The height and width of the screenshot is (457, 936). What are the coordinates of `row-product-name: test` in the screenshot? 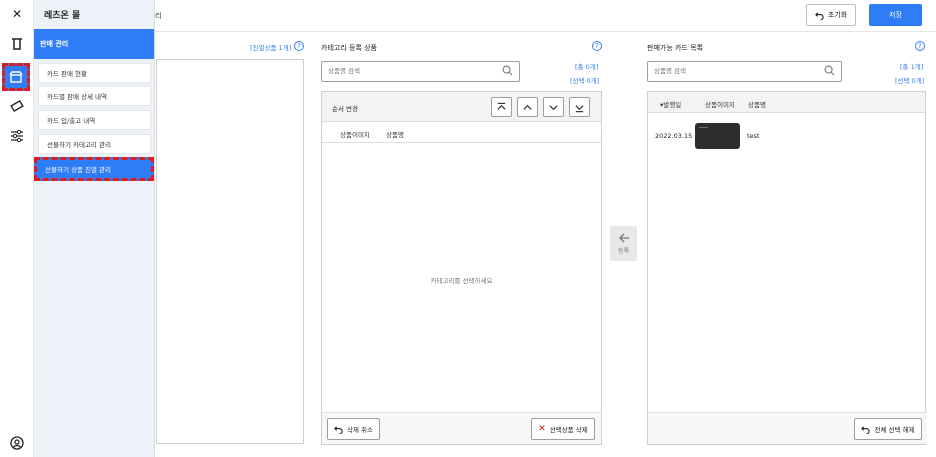 It's located at (753, 136).